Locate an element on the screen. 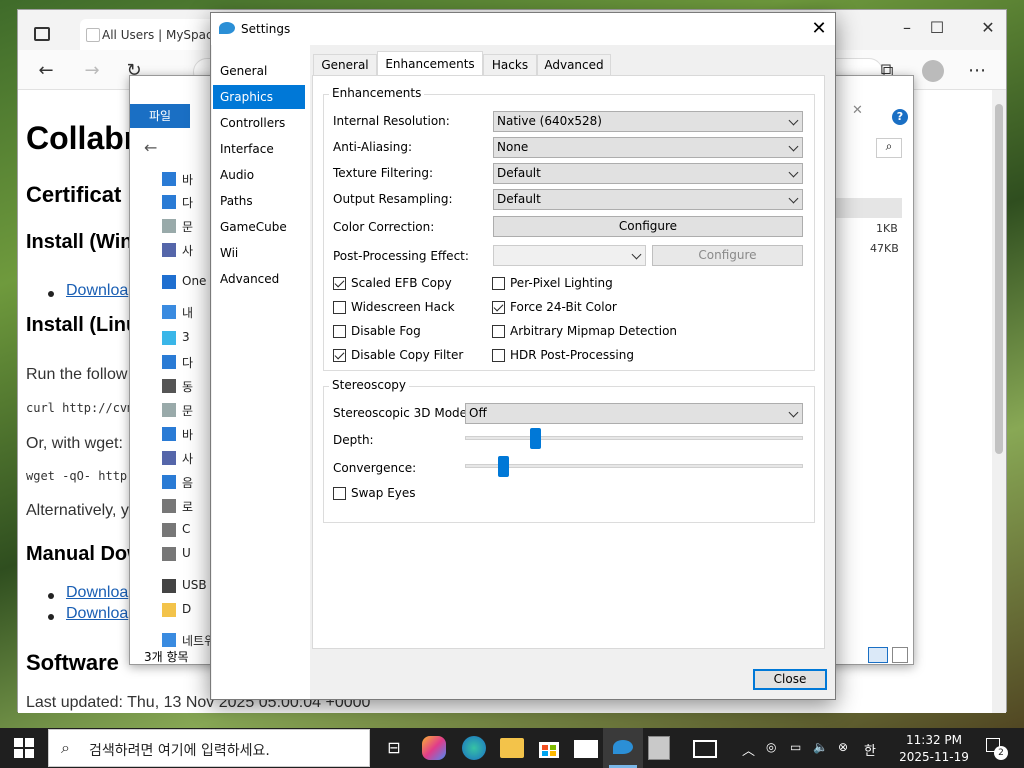  minimize-icon: – is located at coordinates (907, 27).